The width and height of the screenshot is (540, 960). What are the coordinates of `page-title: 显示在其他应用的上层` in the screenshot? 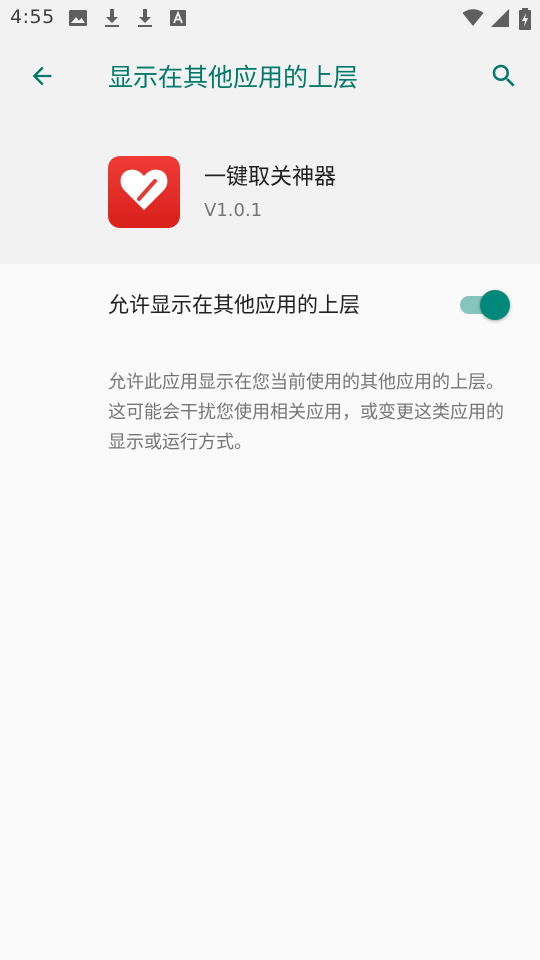 It's located at (233, 77).